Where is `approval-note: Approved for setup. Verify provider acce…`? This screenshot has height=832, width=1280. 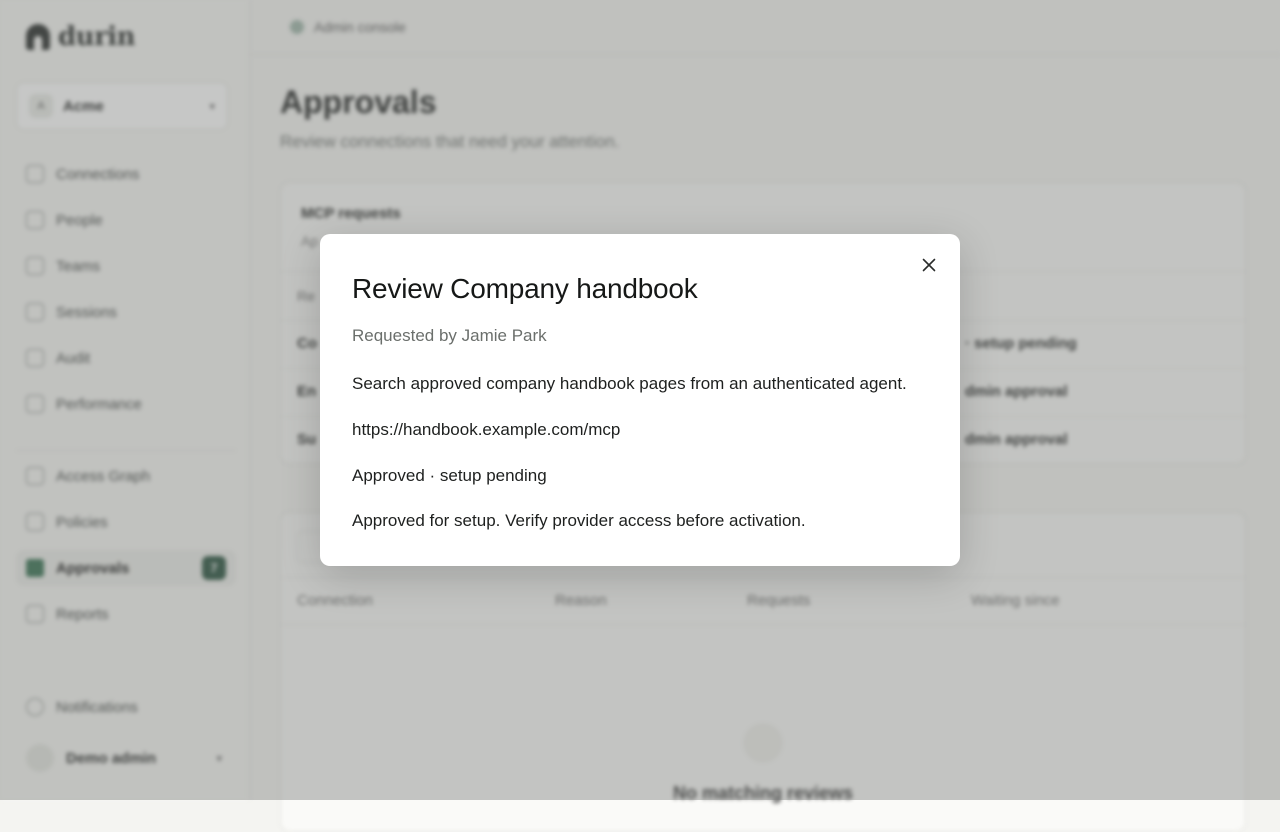 approval-note: Approved for setup. Verify provider acce… is located at coordinates (579, 520).